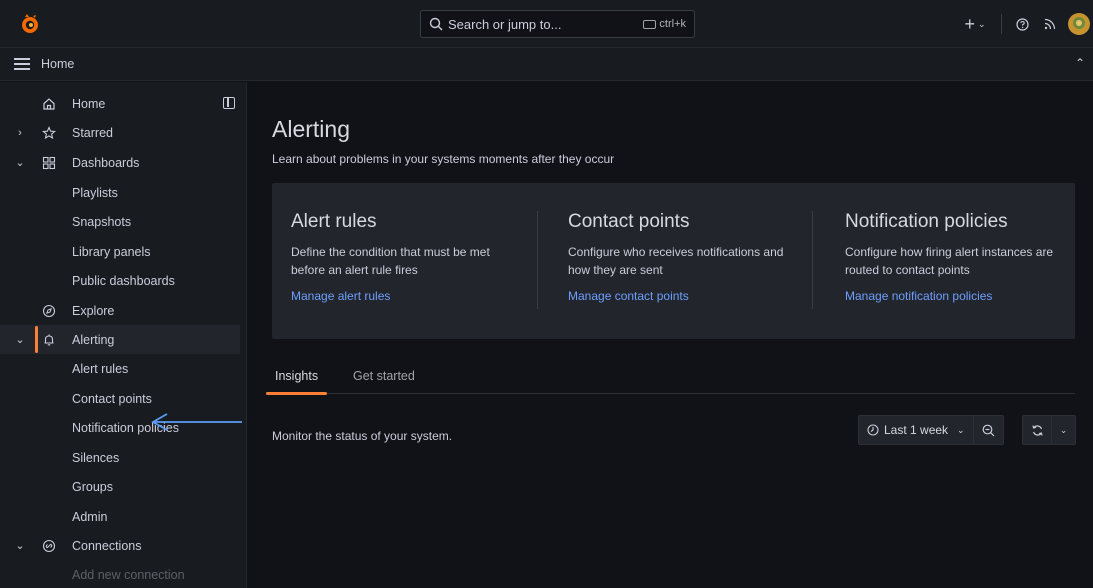  What do you see at coordinates (90, 516) in the screenshot?
I see `sidebar-item-label: Admin` at bounding box center [90, 516].